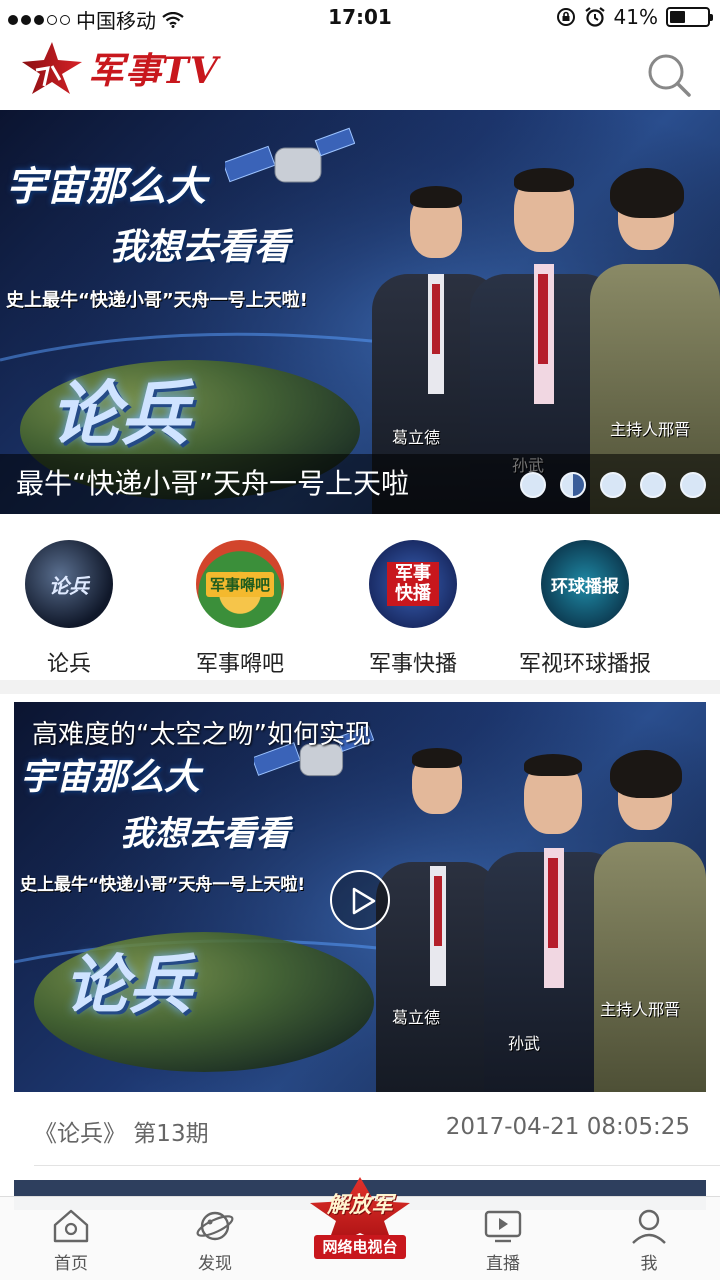 This screenshot has height=1280, width=720. What do you see at coordinates (212, 482) in the screenshot?
I see `hero-caption: 最牛“快递小哥”天舟一号上天啦` at bounding box center [212, 482].